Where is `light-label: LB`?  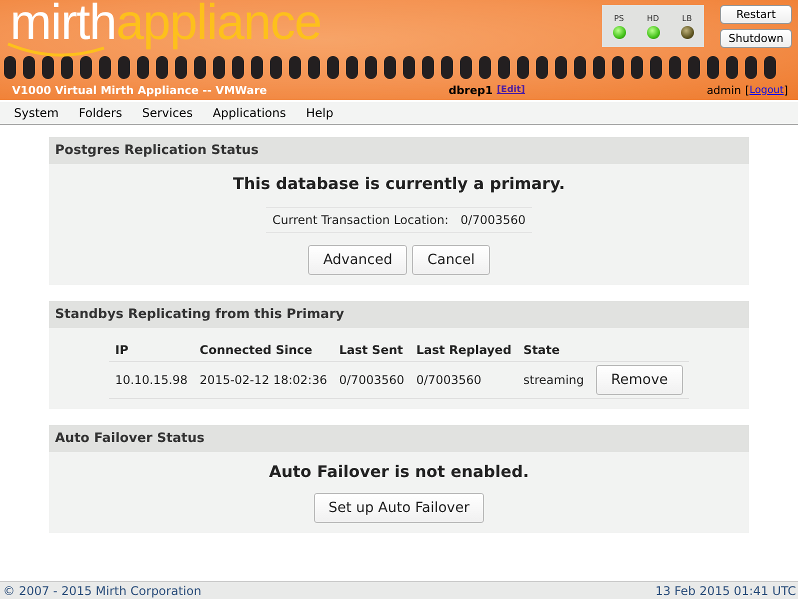 light-label: LB is located at coordinates (687, 18).